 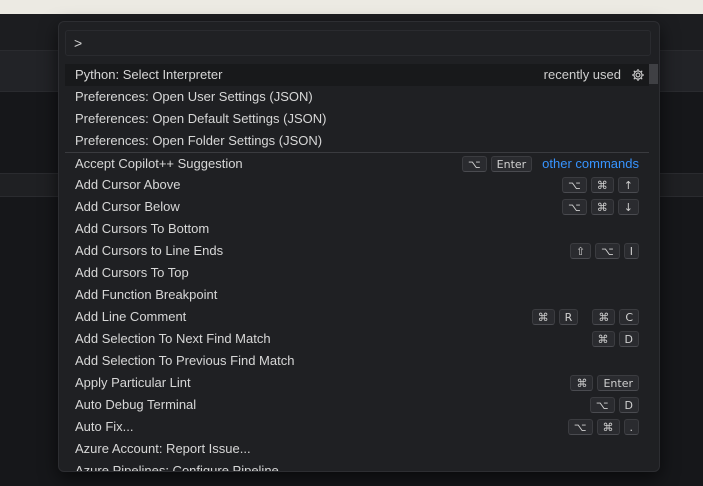 I want to click on command-item-label: Add Function Breakpoint, so click(x=146, y=294).